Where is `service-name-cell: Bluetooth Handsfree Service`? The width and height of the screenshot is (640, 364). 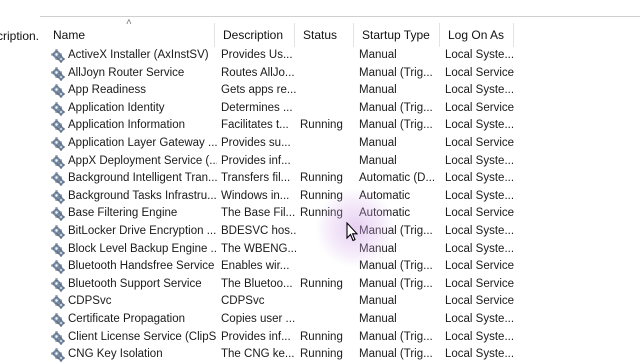 service-name-cell: Bluetooth Handsfree Service is located at coordinates (134, 267).